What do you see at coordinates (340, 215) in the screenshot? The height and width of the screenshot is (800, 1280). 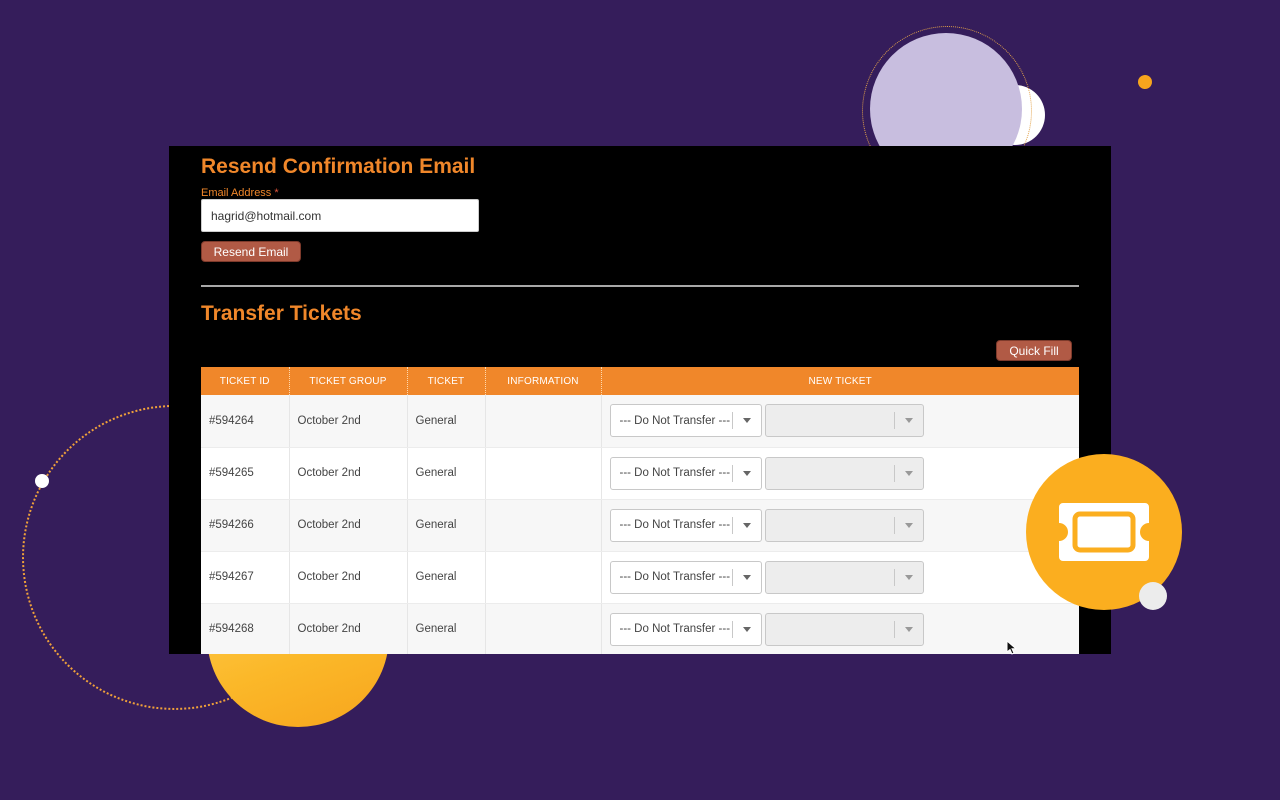 I see `email-field` at bounding box center [340, 215].